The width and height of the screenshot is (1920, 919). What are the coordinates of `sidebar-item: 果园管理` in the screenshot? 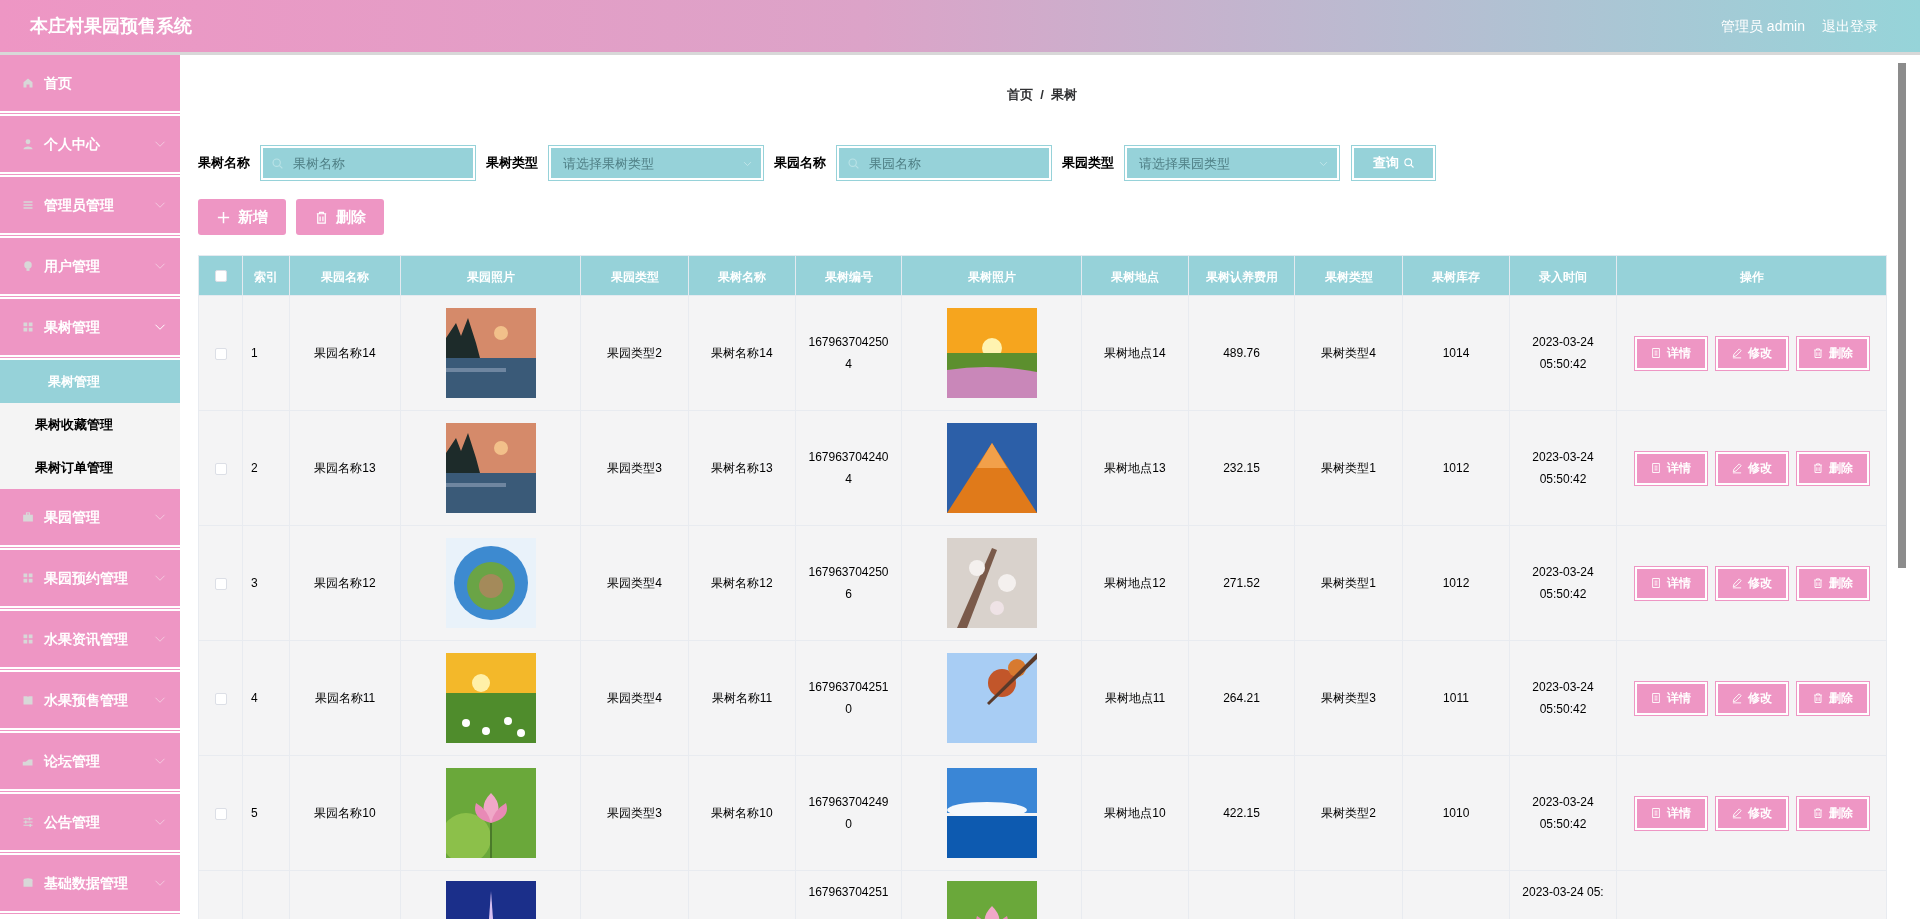 It's located at (90, 519).